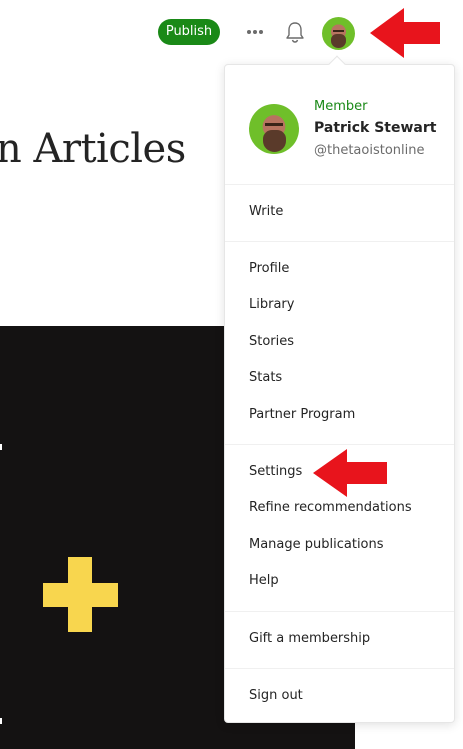 This screenshot has height=749, width=463. I want to click on menu-item-stories: Stories, so click(271, 342).